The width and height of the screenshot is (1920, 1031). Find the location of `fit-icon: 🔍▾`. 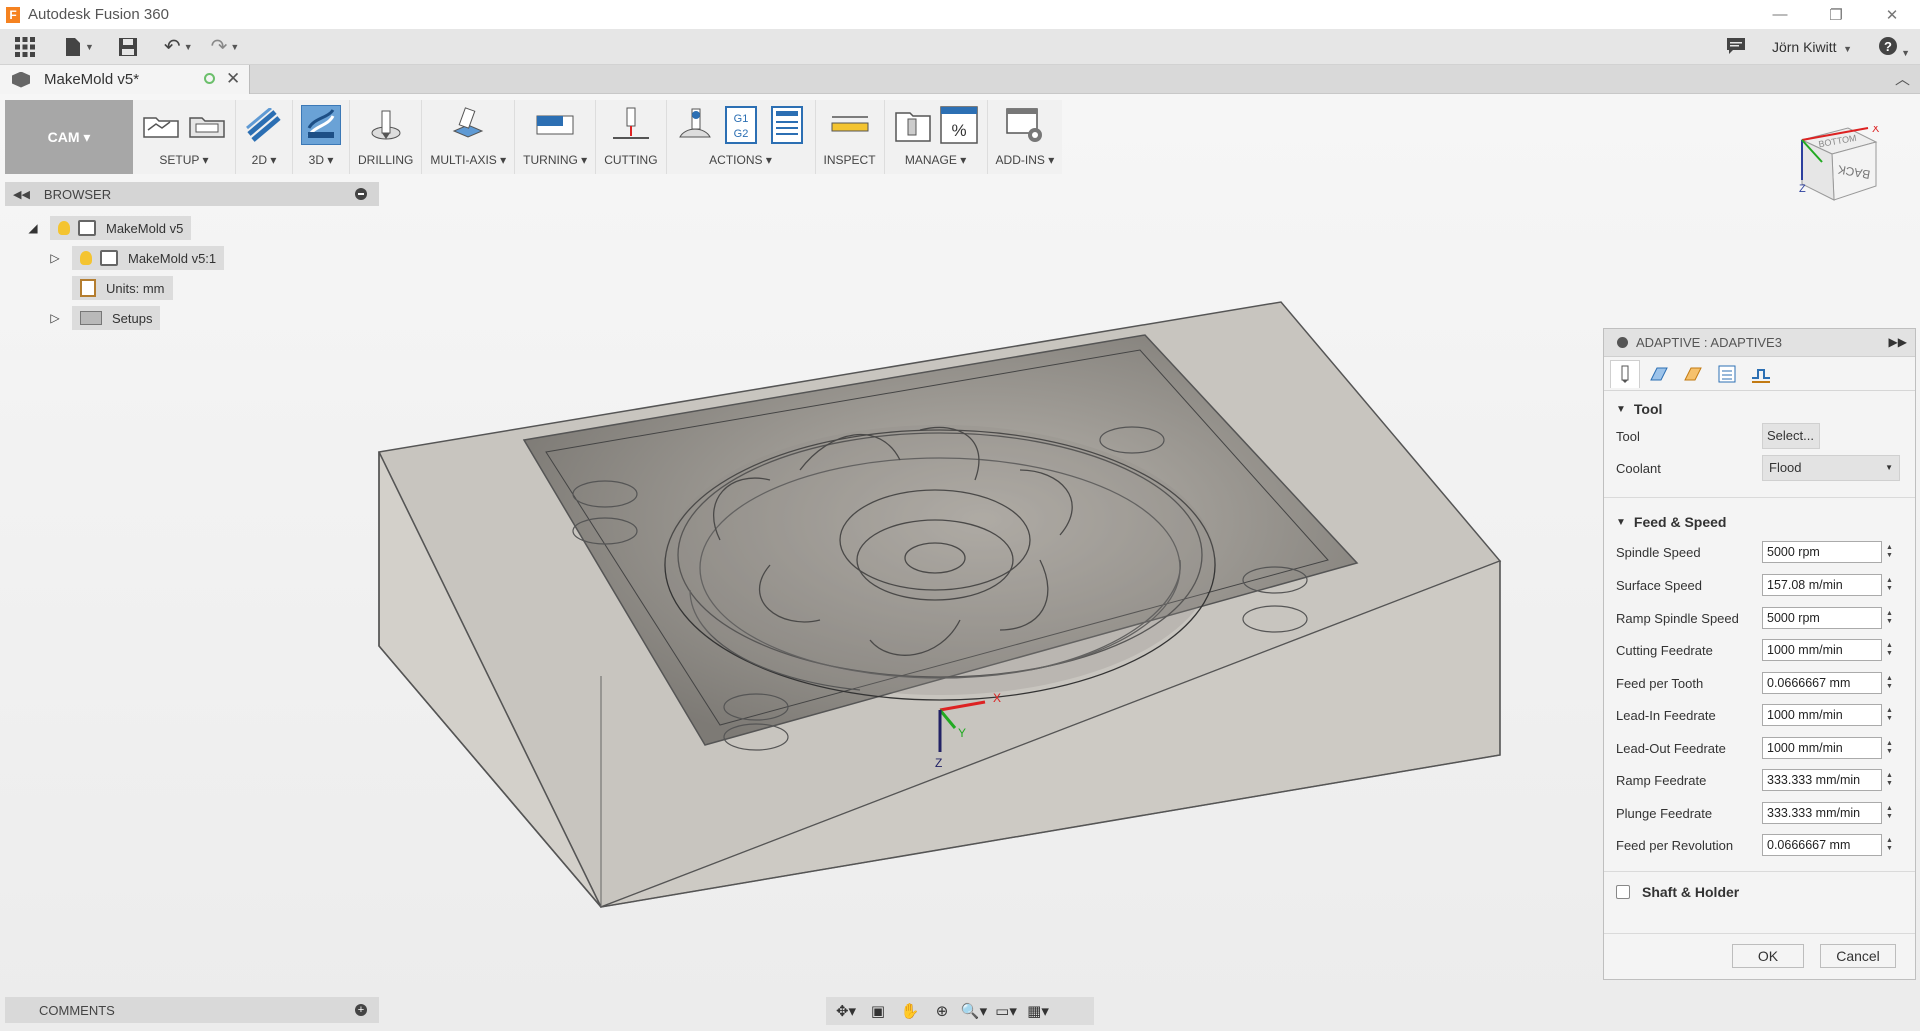

fit-icon: 🔍▾ is located at coordinates (974, 1011).